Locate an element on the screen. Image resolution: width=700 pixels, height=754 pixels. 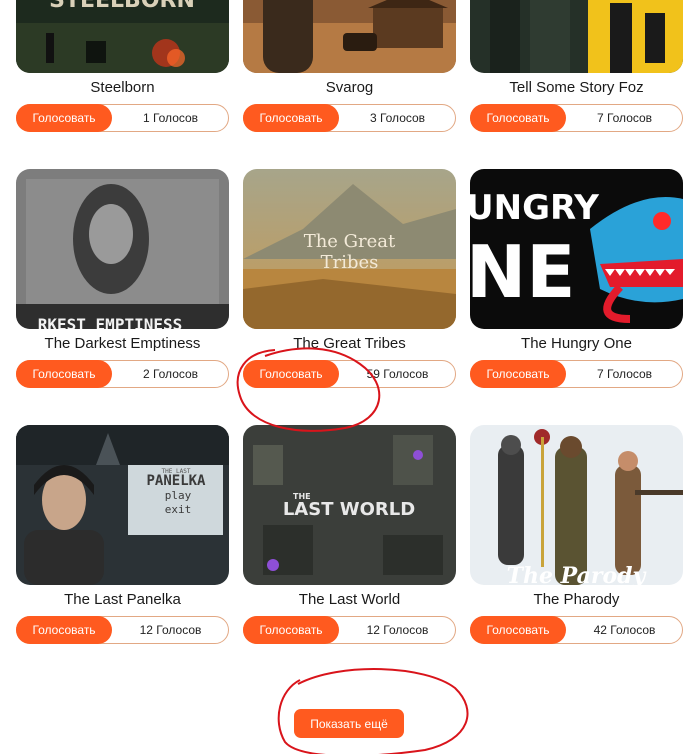
vote-control: Голосовать 2 Голосов is located at coordinates (122, 374).